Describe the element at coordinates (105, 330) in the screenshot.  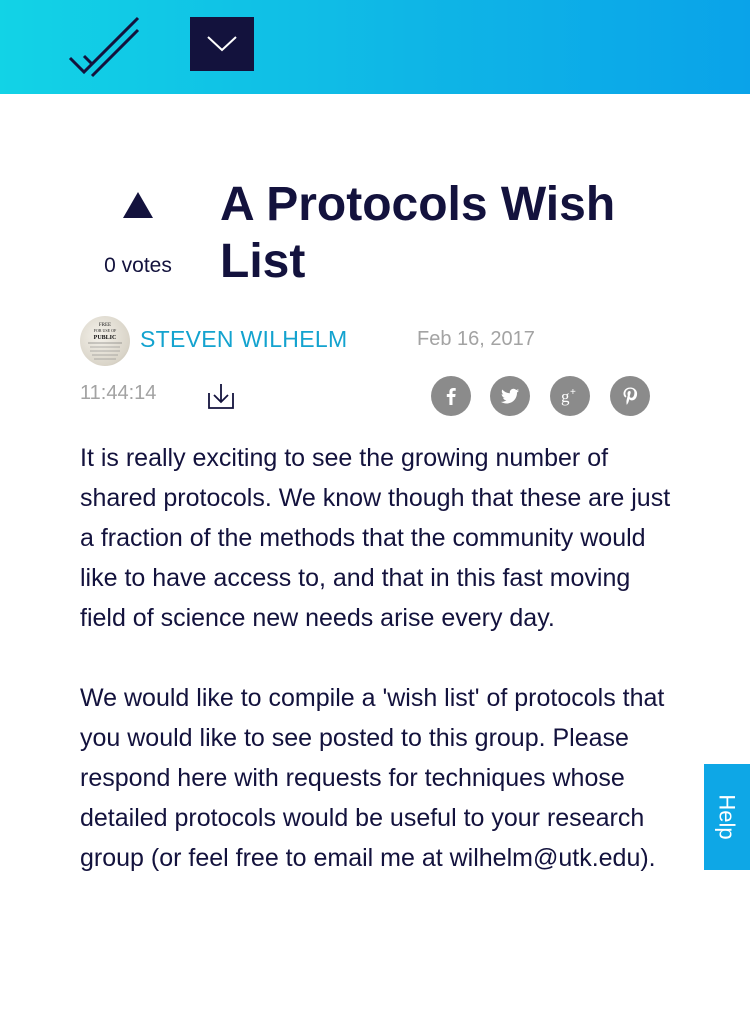
I see `avatar-text-line: FOR USE OF` at that location.